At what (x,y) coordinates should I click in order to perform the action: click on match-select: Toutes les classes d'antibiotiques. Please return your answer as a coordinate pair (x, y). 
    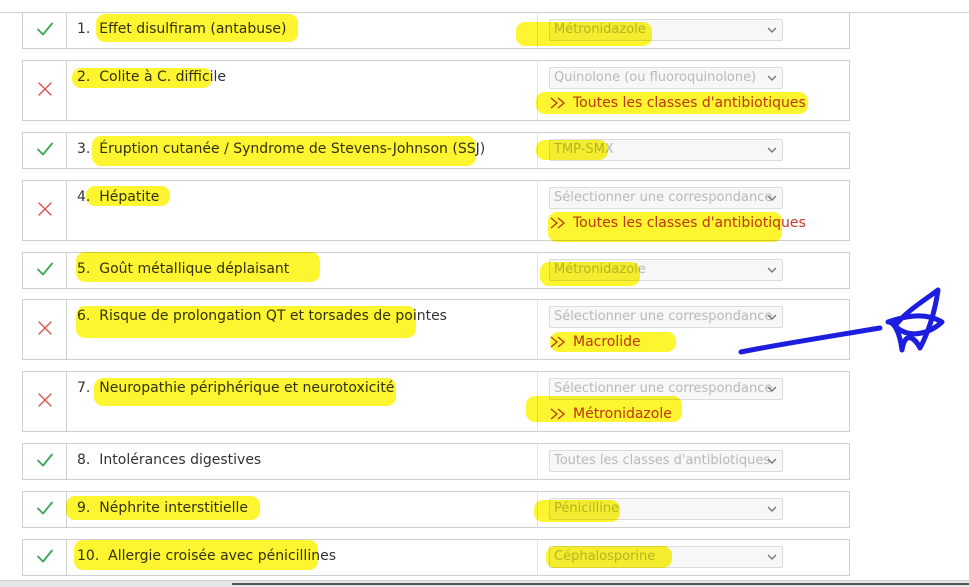
    Looking at the image, I should click on (666, 461).